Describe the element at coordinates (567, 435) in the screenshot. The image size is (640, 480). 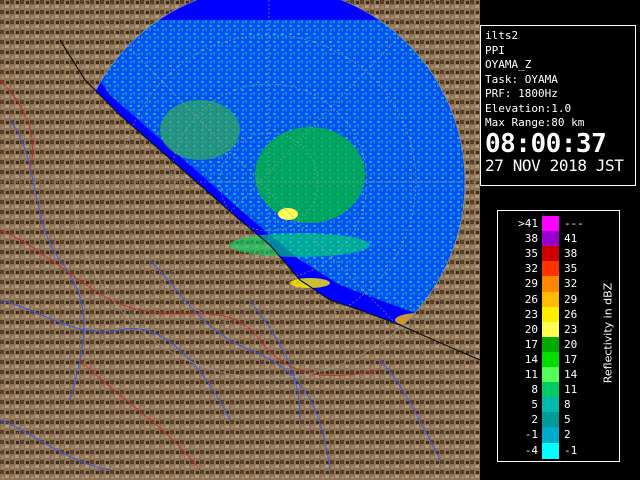
I see `legend-upper-bound: 2` at that location.